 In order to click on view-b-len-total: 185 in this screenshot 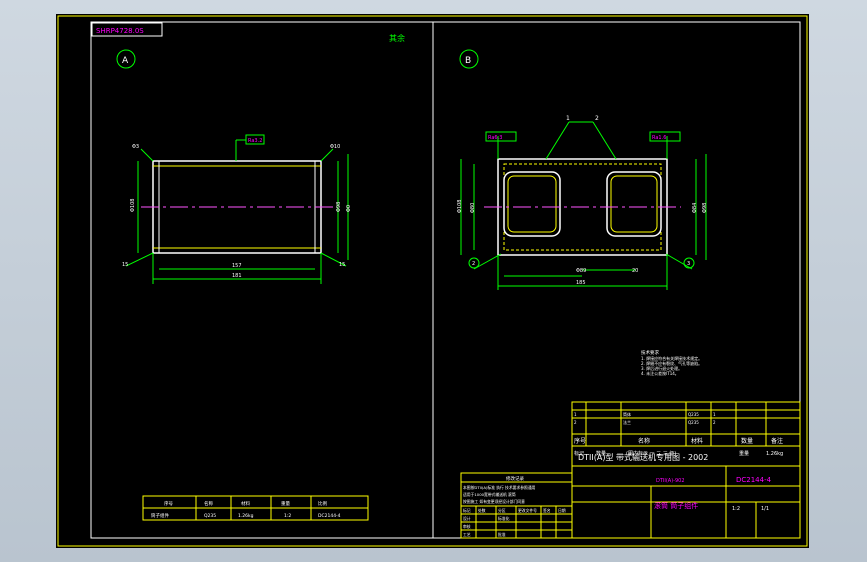, I will do `click(581, 283)`.